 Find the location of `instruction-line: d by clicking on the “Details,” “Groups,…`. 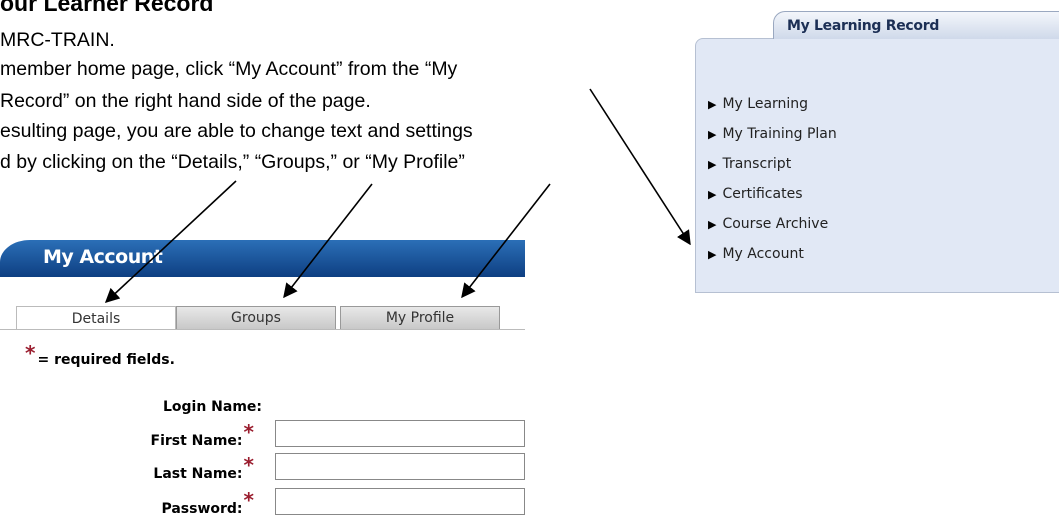

instruction-line: d by clicking on the “Details,” “Groups,… is located at coordinates (232, 162).